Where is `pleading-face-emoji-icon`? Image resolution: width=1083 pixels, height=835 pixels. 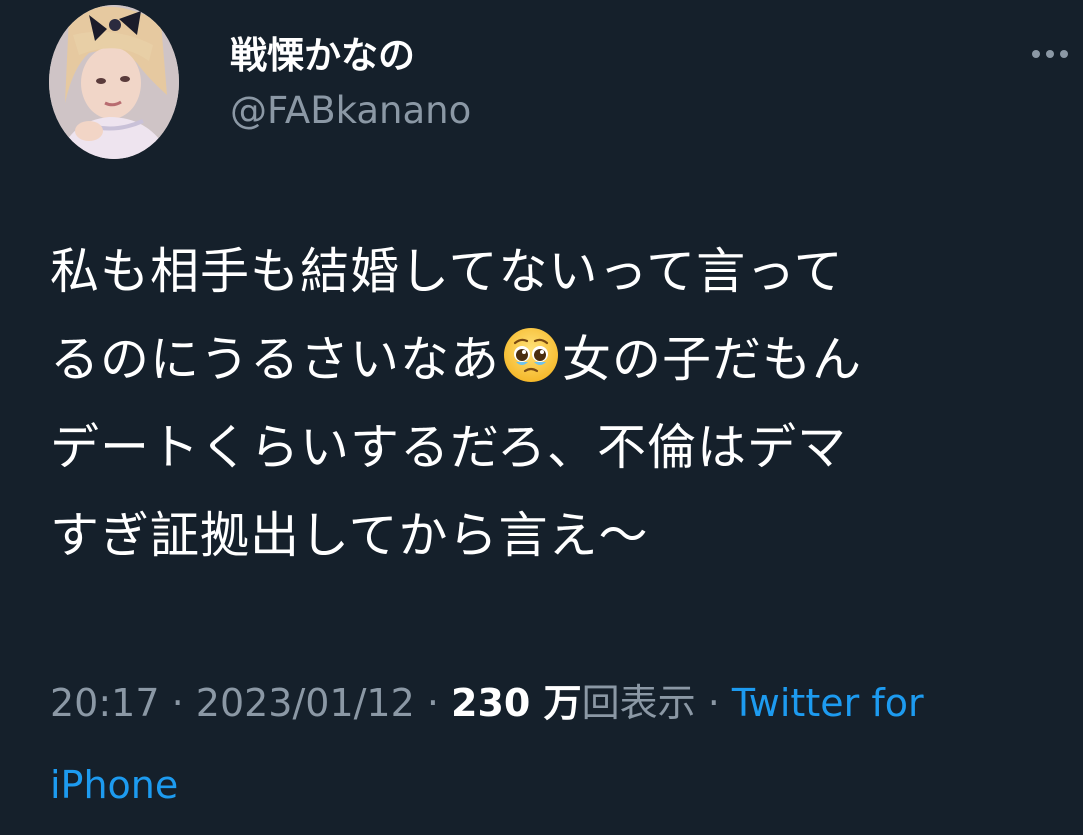
pleading-face-emoji-icon is located at coordinates (531, 353).